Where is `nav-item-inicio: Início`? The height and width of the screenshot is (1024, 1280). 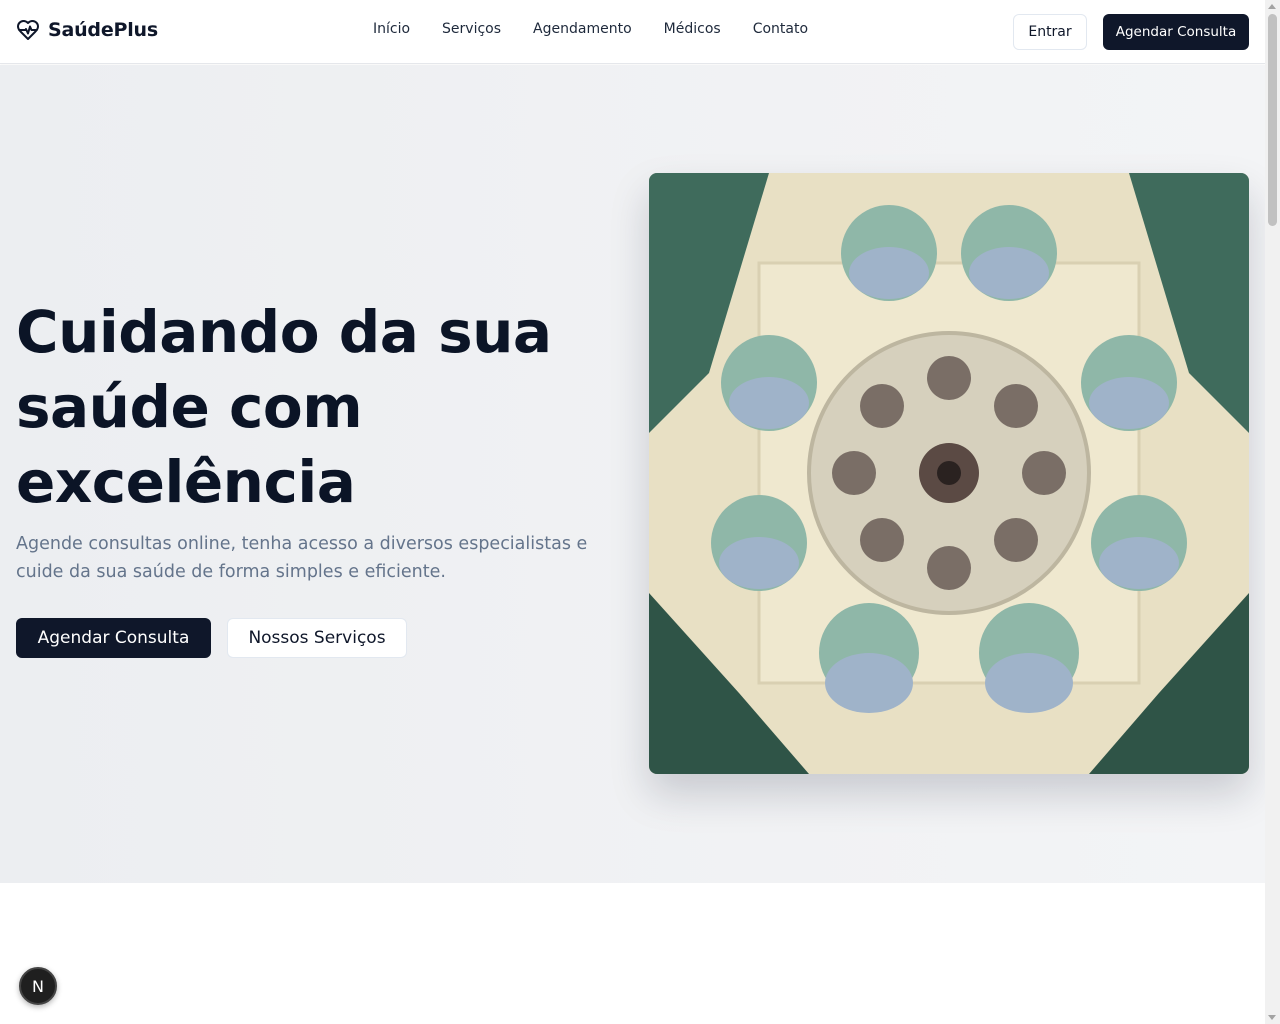 nav-item-inicio: Início is located at coordinates (391, 29).